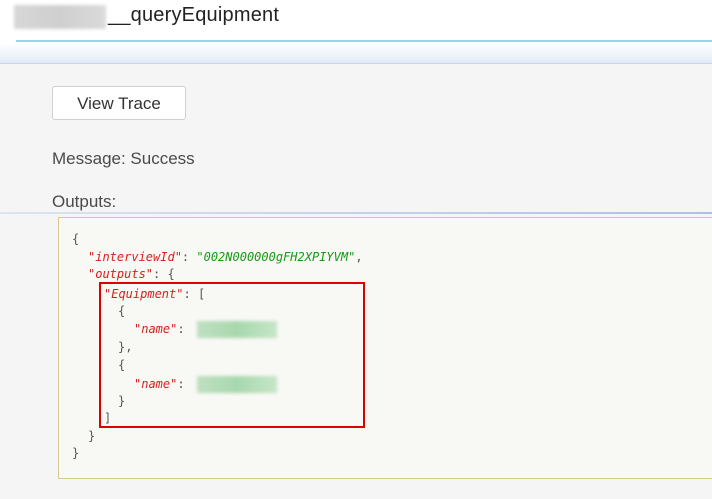 Image resolution: width=712 pixels, height=499 pixels. What do you see at coordinates (194, 15) in the screenshot?
I see `page-title: __queryEquipment` at bounding box center [194, 15].